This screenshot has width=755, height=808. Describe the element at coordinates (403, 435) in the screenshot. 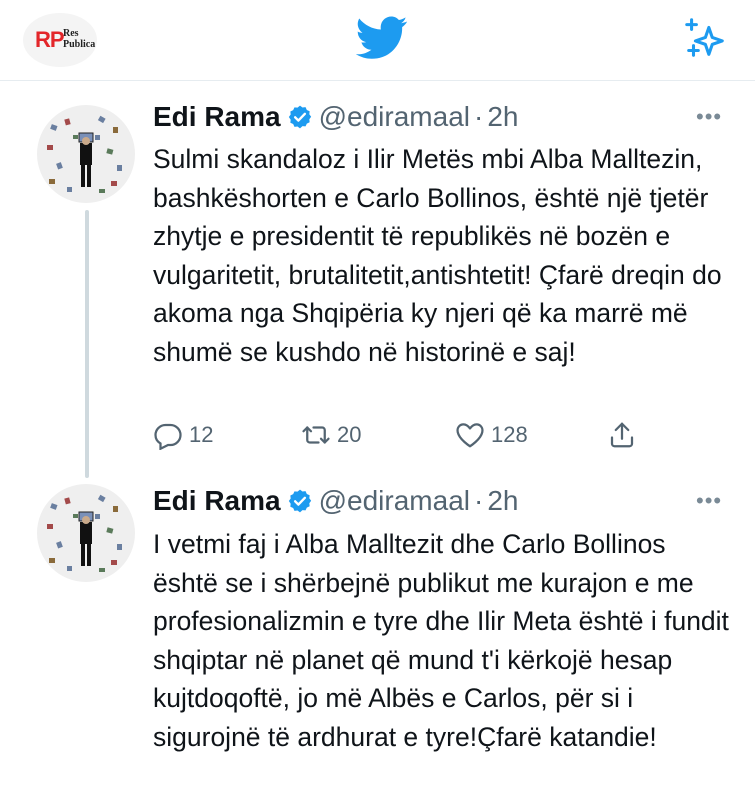

I see `tweet-actions: 12 20 128` at that location.